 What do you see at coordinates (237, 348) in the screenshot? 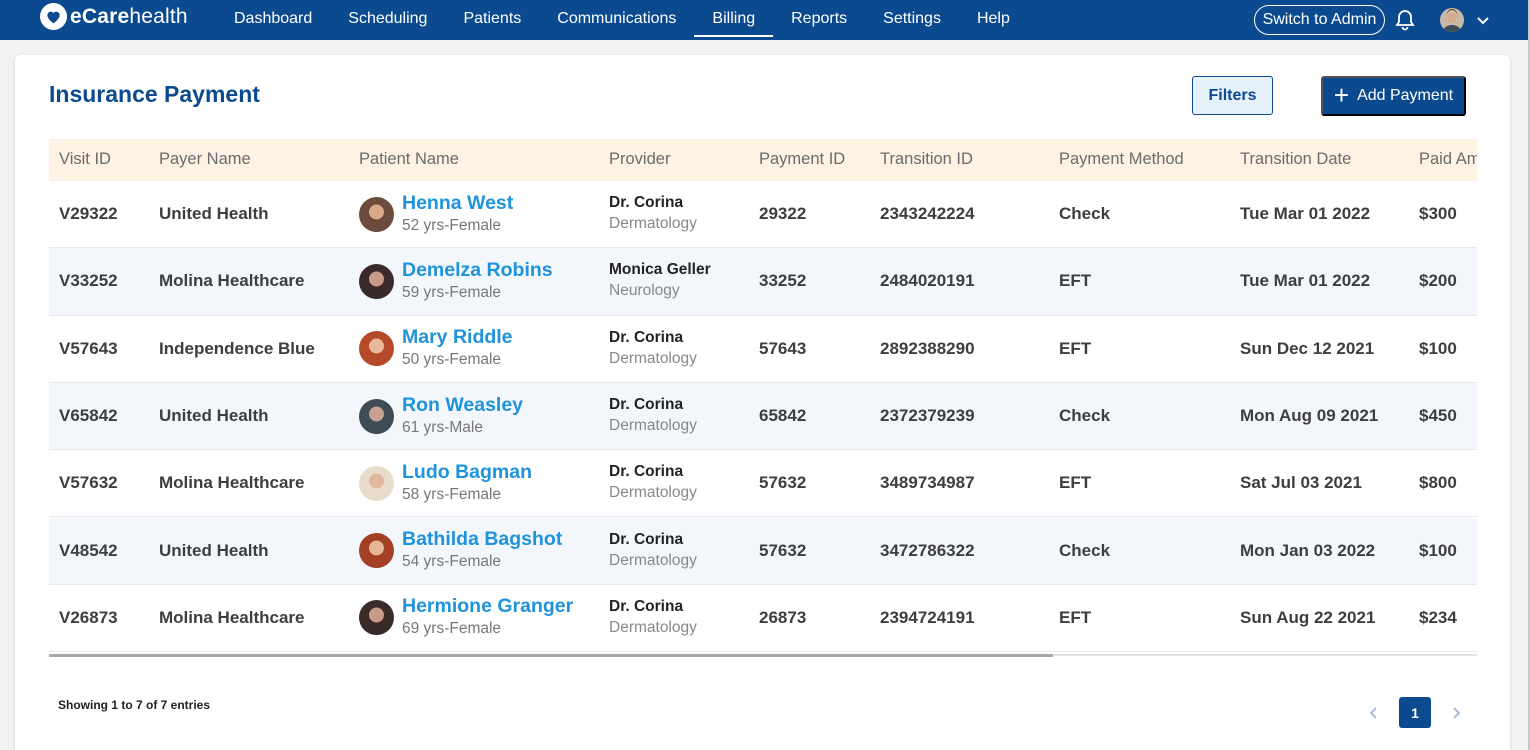
I see `payer-name-cell: Independence Blue` at bounding box center [237, 348].